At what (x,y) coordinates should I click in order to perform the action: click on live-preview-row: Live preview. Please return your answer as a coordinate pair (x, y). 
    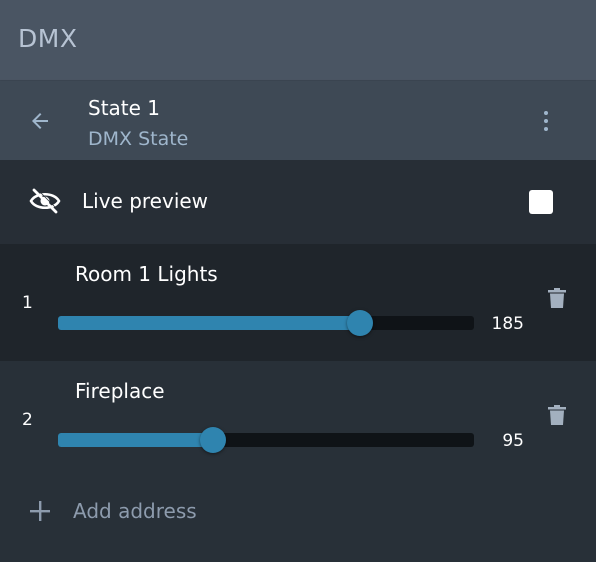
    Looking at the image, I should click on (298, 202).